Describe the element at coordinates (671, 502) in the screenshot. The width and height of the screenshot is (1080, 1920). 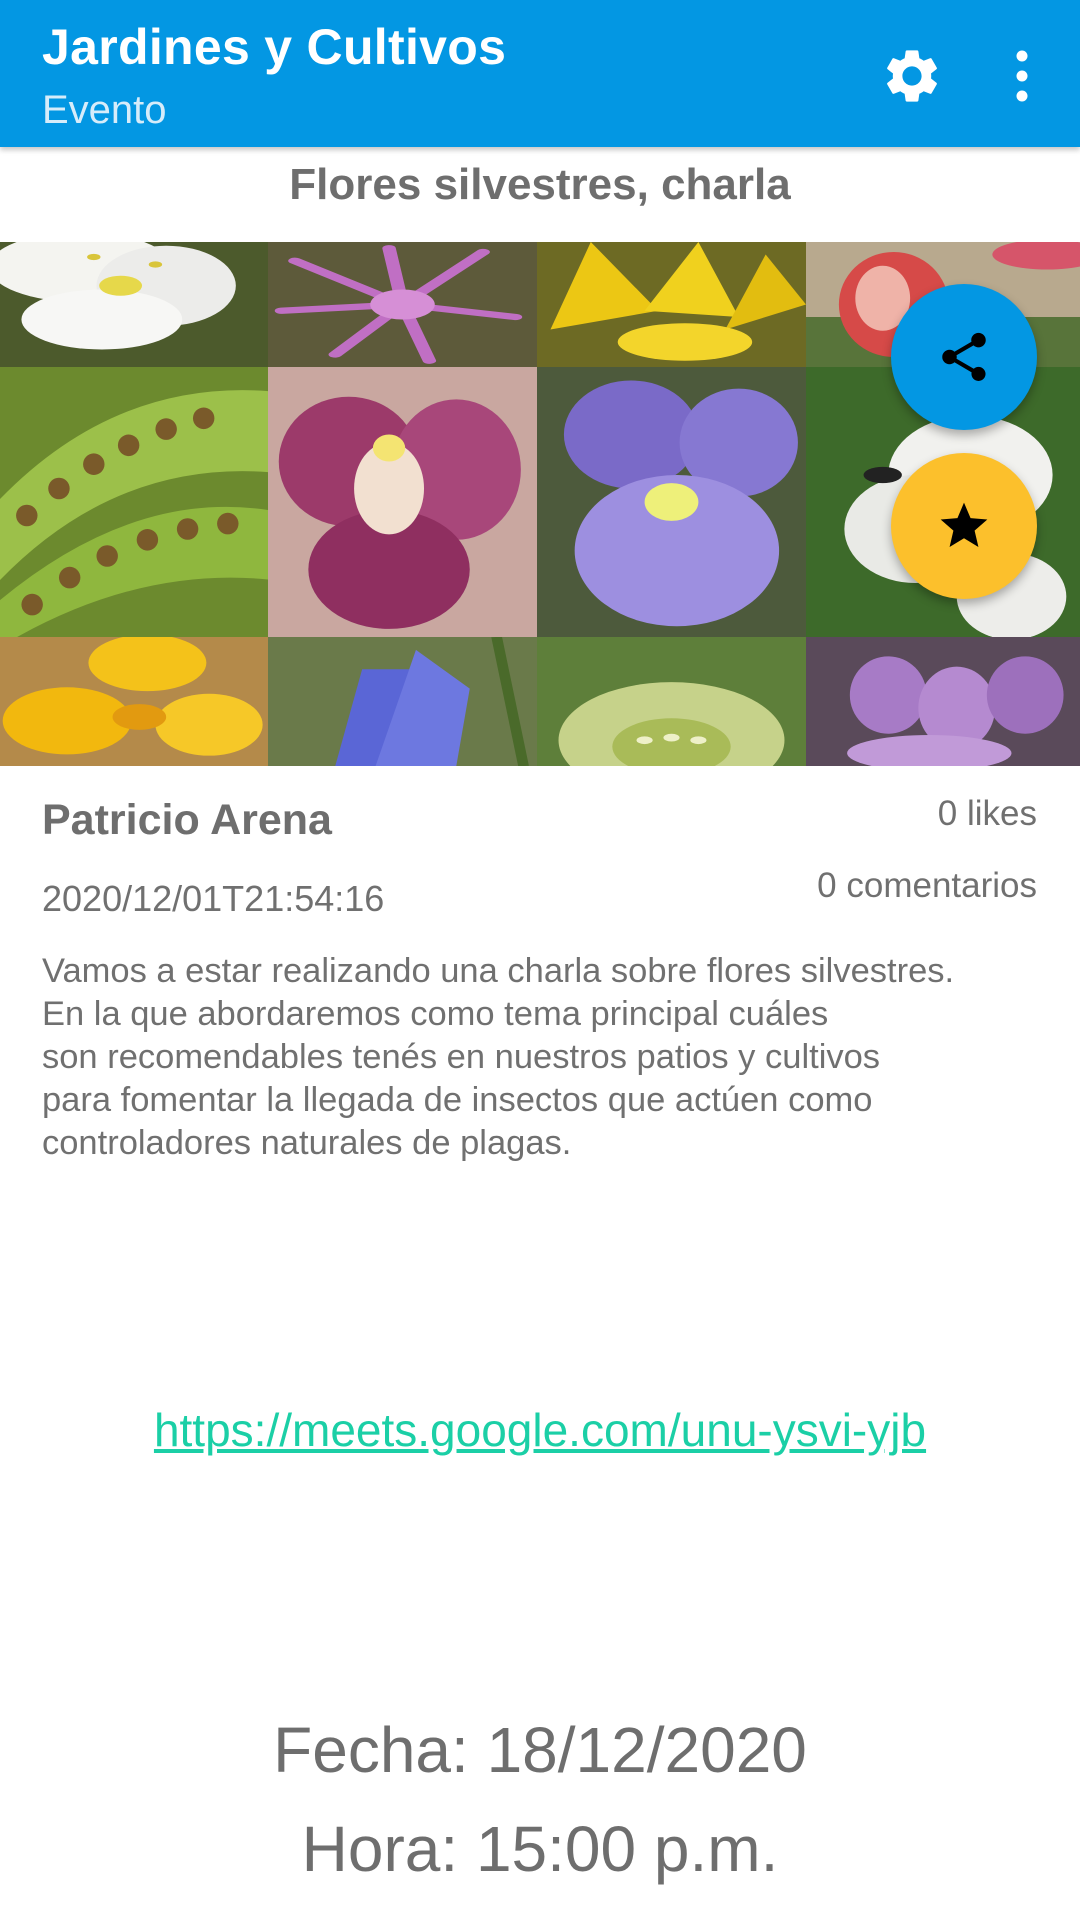
I see `purple-toadflax-photo` at that location.